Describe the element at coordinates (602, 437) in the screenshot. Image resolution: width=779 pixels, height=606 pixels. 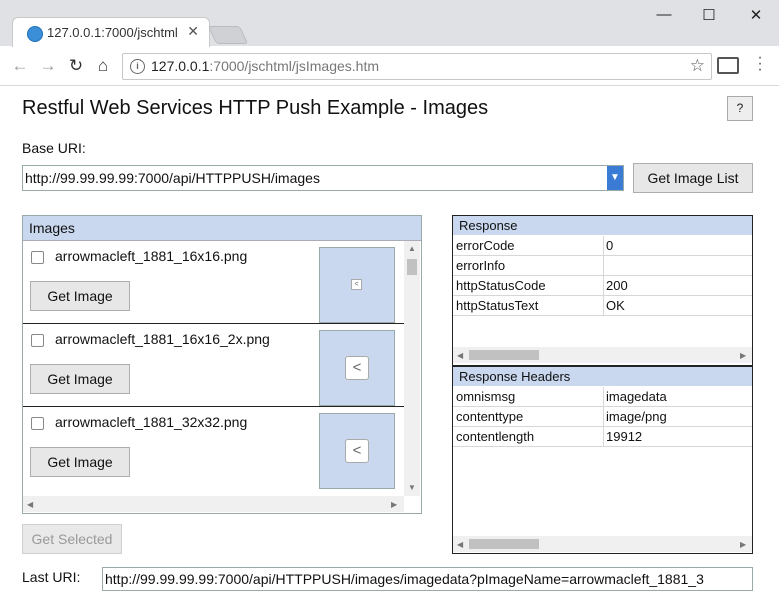
I see `table-row: contentlength 19912` at that location.